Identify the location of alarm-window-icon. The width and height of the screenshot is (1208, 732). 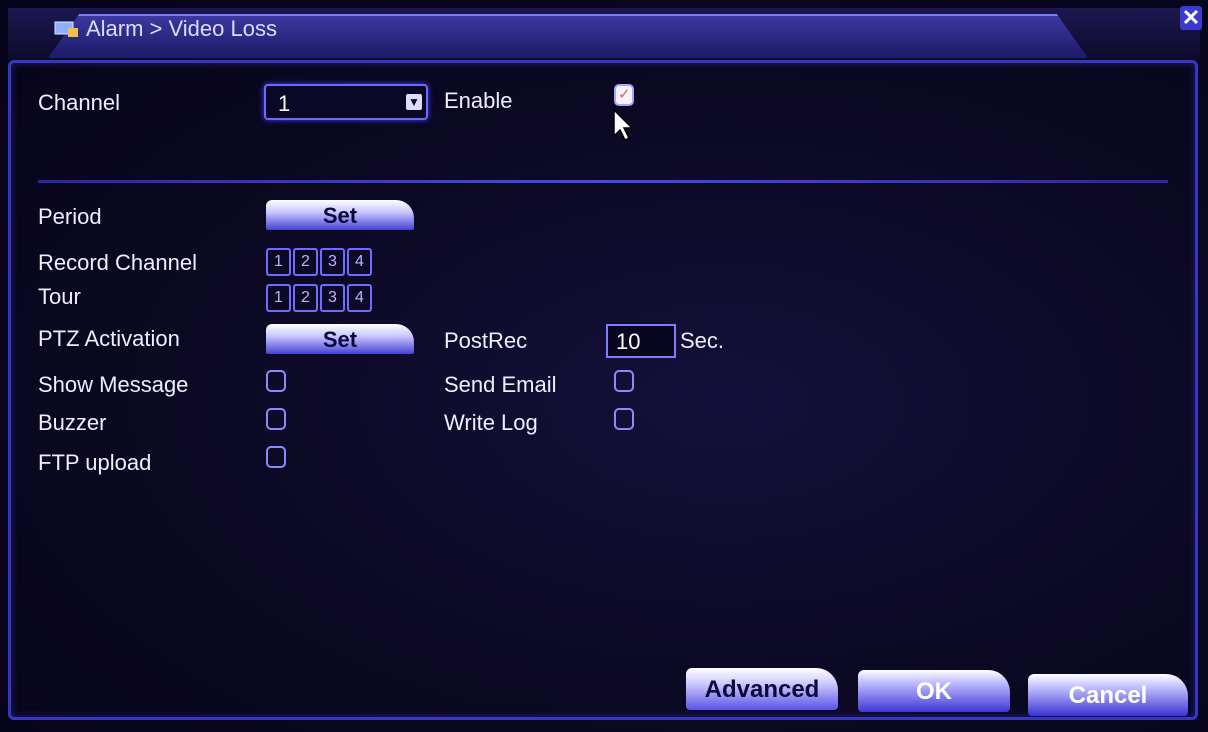
(66, 29).